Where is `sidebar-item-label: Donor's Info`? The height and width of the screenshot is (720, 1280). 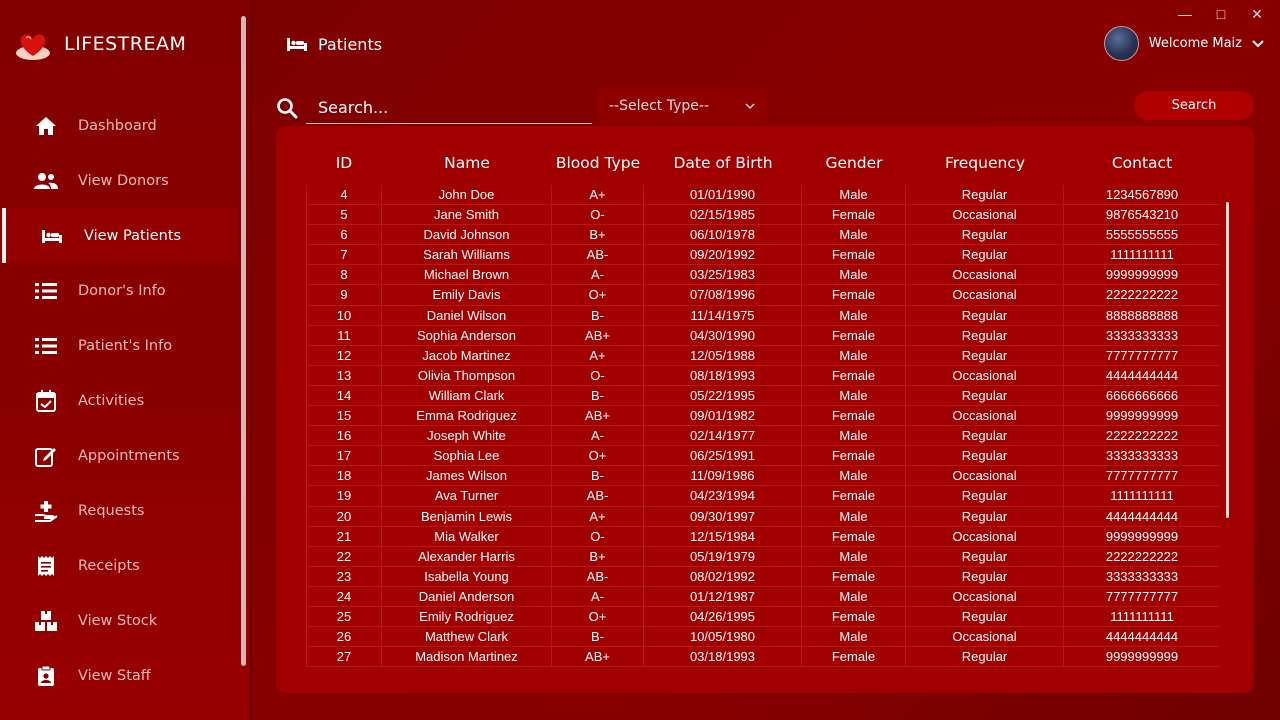 sidebar-item-label: Donor's Info is located at coordinates (122, 290).